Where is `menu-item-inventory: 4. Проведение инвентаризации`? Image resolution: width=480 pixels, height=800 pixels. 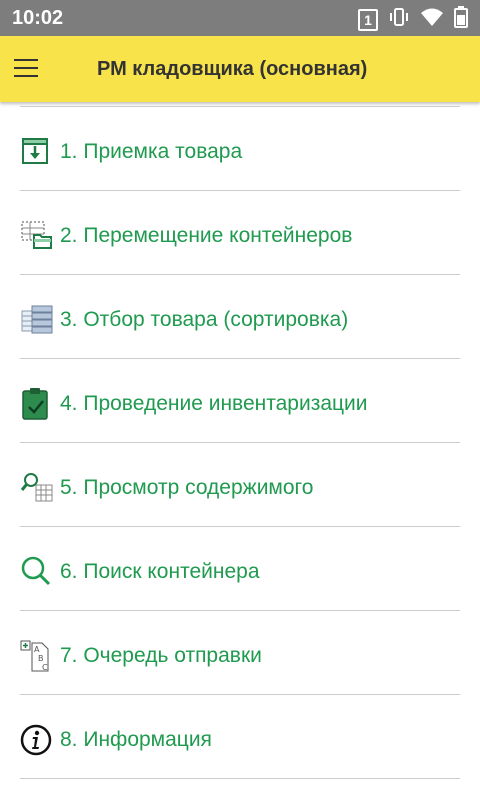 menu-item-inventory: 4. Проведение инвентаризации is located at coordinates (240, 401).